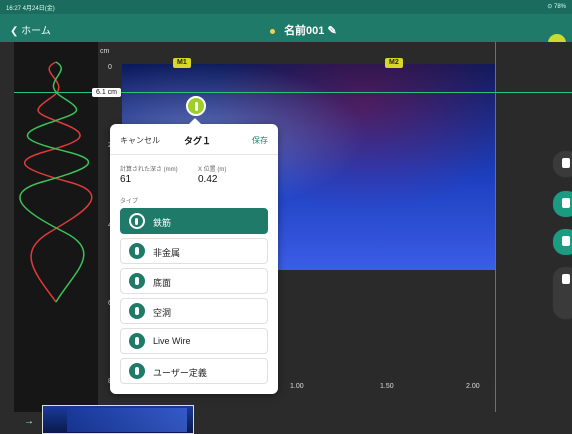  What do you see at coordinates (180, 373) in the screenshot?
I see `type-option-label: ユーザー定義` at bounding box center [180, 373].